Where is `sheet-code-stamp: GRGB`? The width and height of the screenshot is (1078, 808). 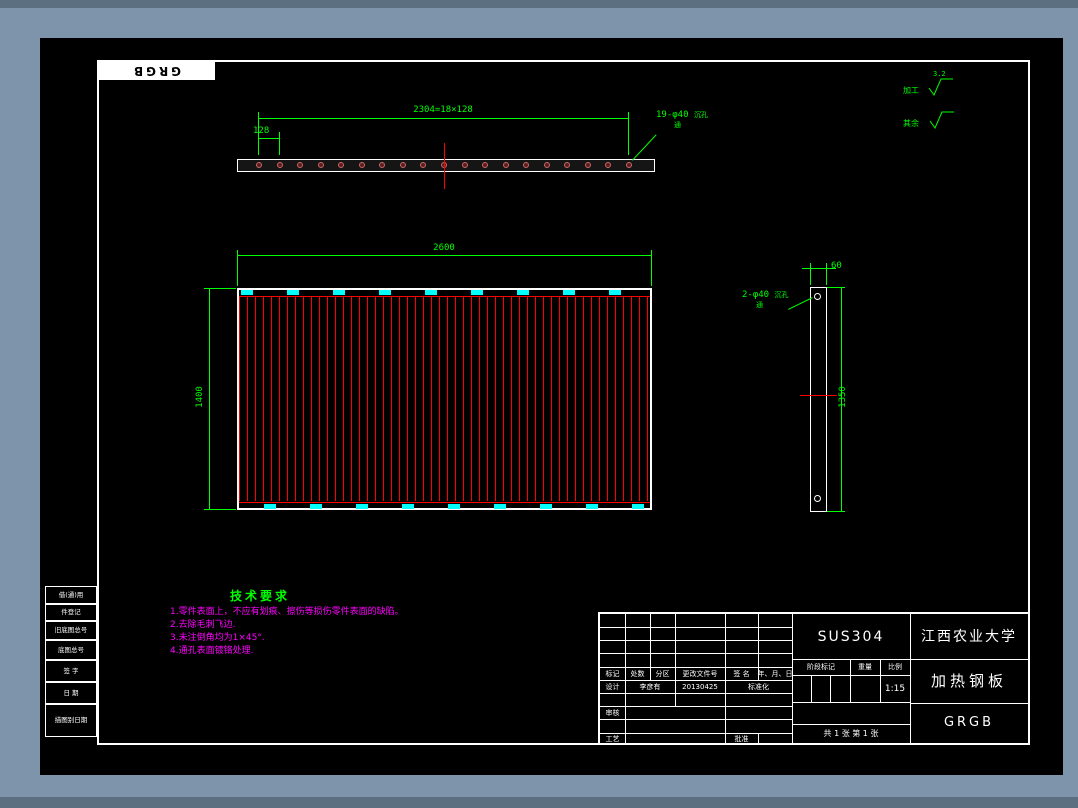
sheet-code-stamp: GRGB is located at coordinates (156, 71).